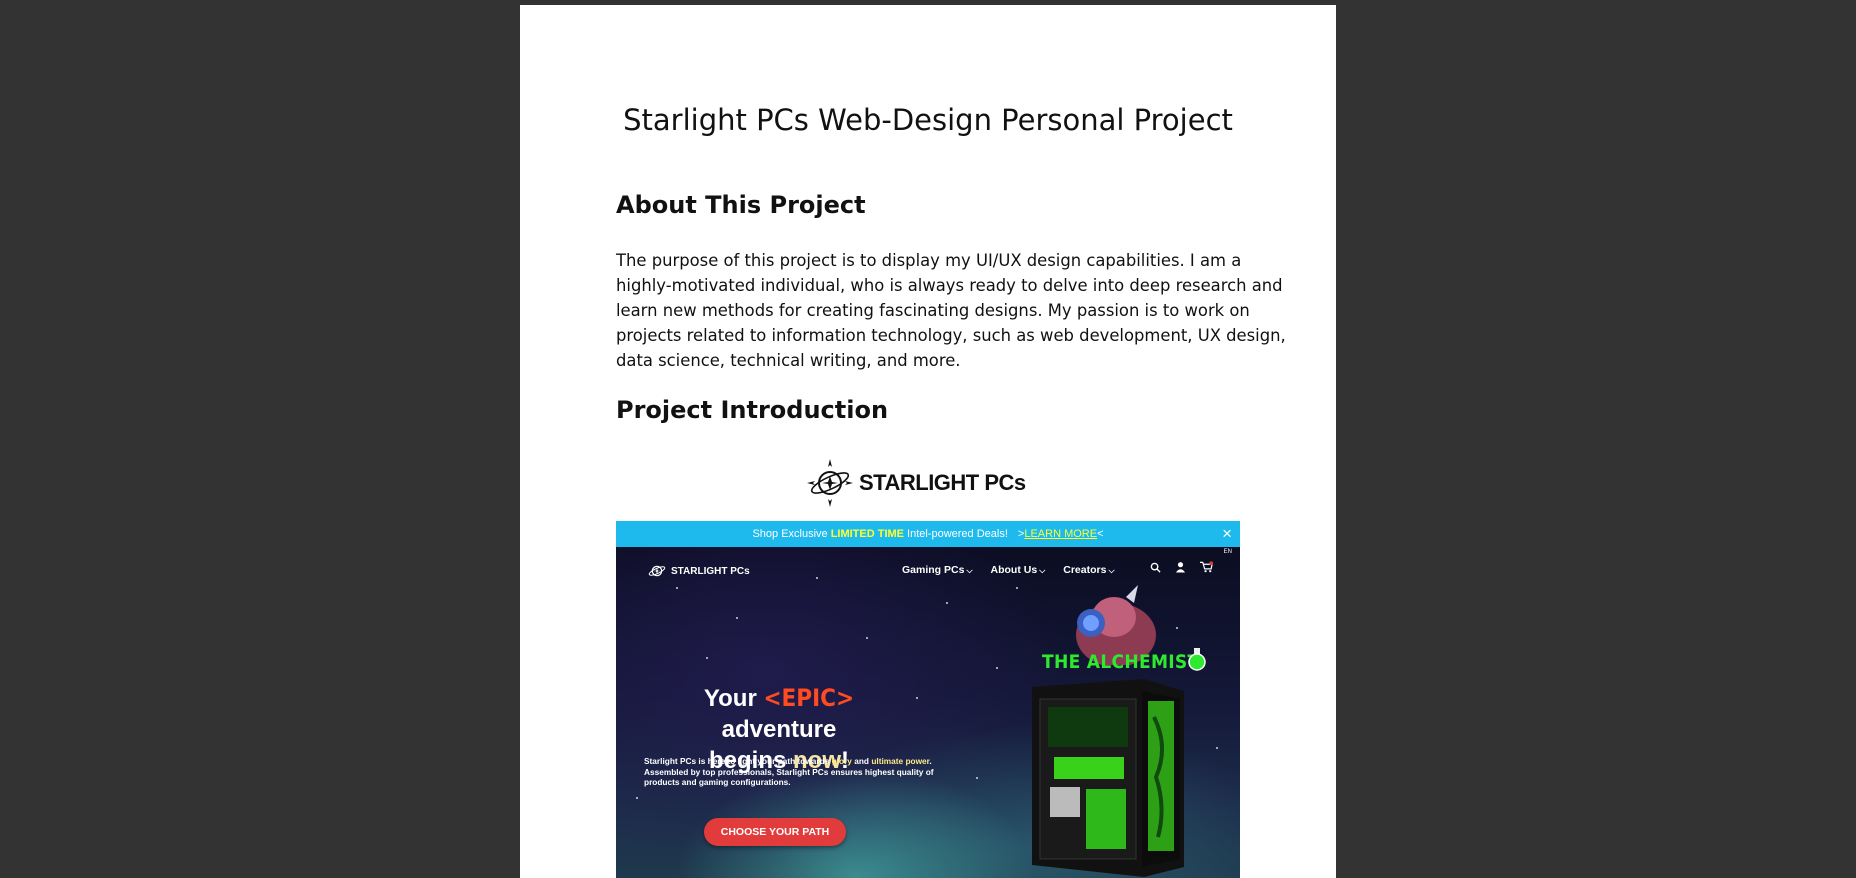 Image resolution: width=1856 pixels, height=878 pixels. I want to click on banner-learn-more-link: LEARN MORE, so click(1060, 534).